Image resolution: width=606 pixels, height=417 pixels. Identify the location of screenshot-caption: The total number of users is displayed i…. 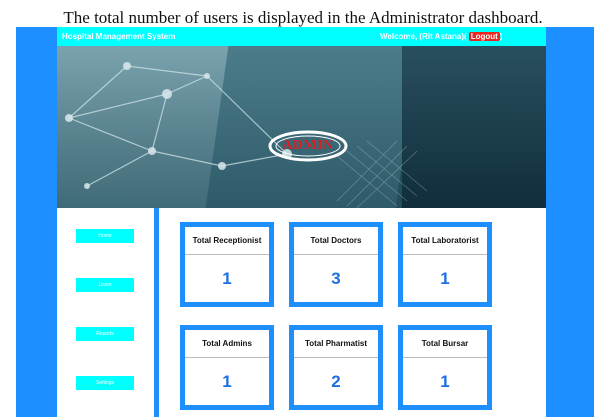
(303, 17).